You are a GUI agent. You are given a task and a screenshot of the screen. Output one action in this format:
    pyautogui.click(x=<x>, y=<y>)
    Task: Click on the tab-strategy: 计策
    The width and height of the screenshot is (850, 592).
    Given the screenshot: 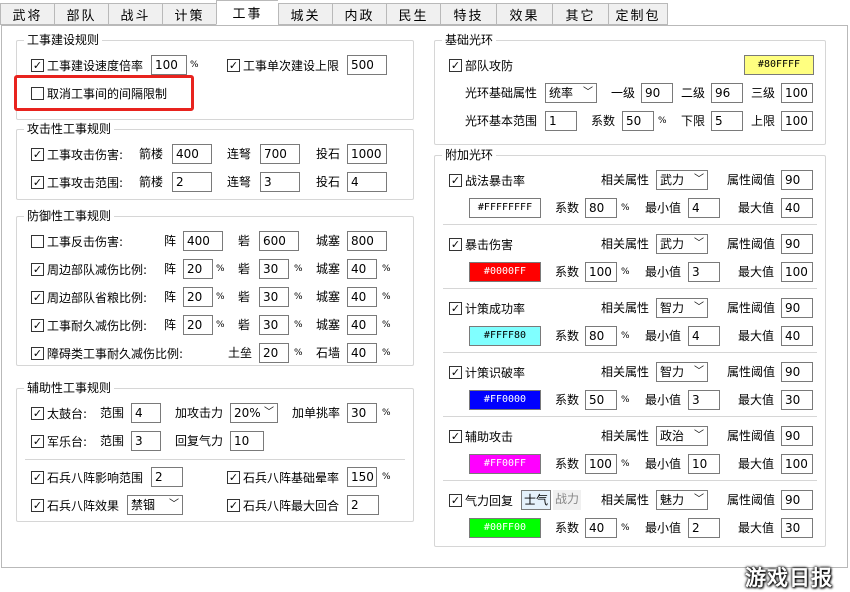 What is the action you would take?
    pyautogui.click(x=189, y=14)
    